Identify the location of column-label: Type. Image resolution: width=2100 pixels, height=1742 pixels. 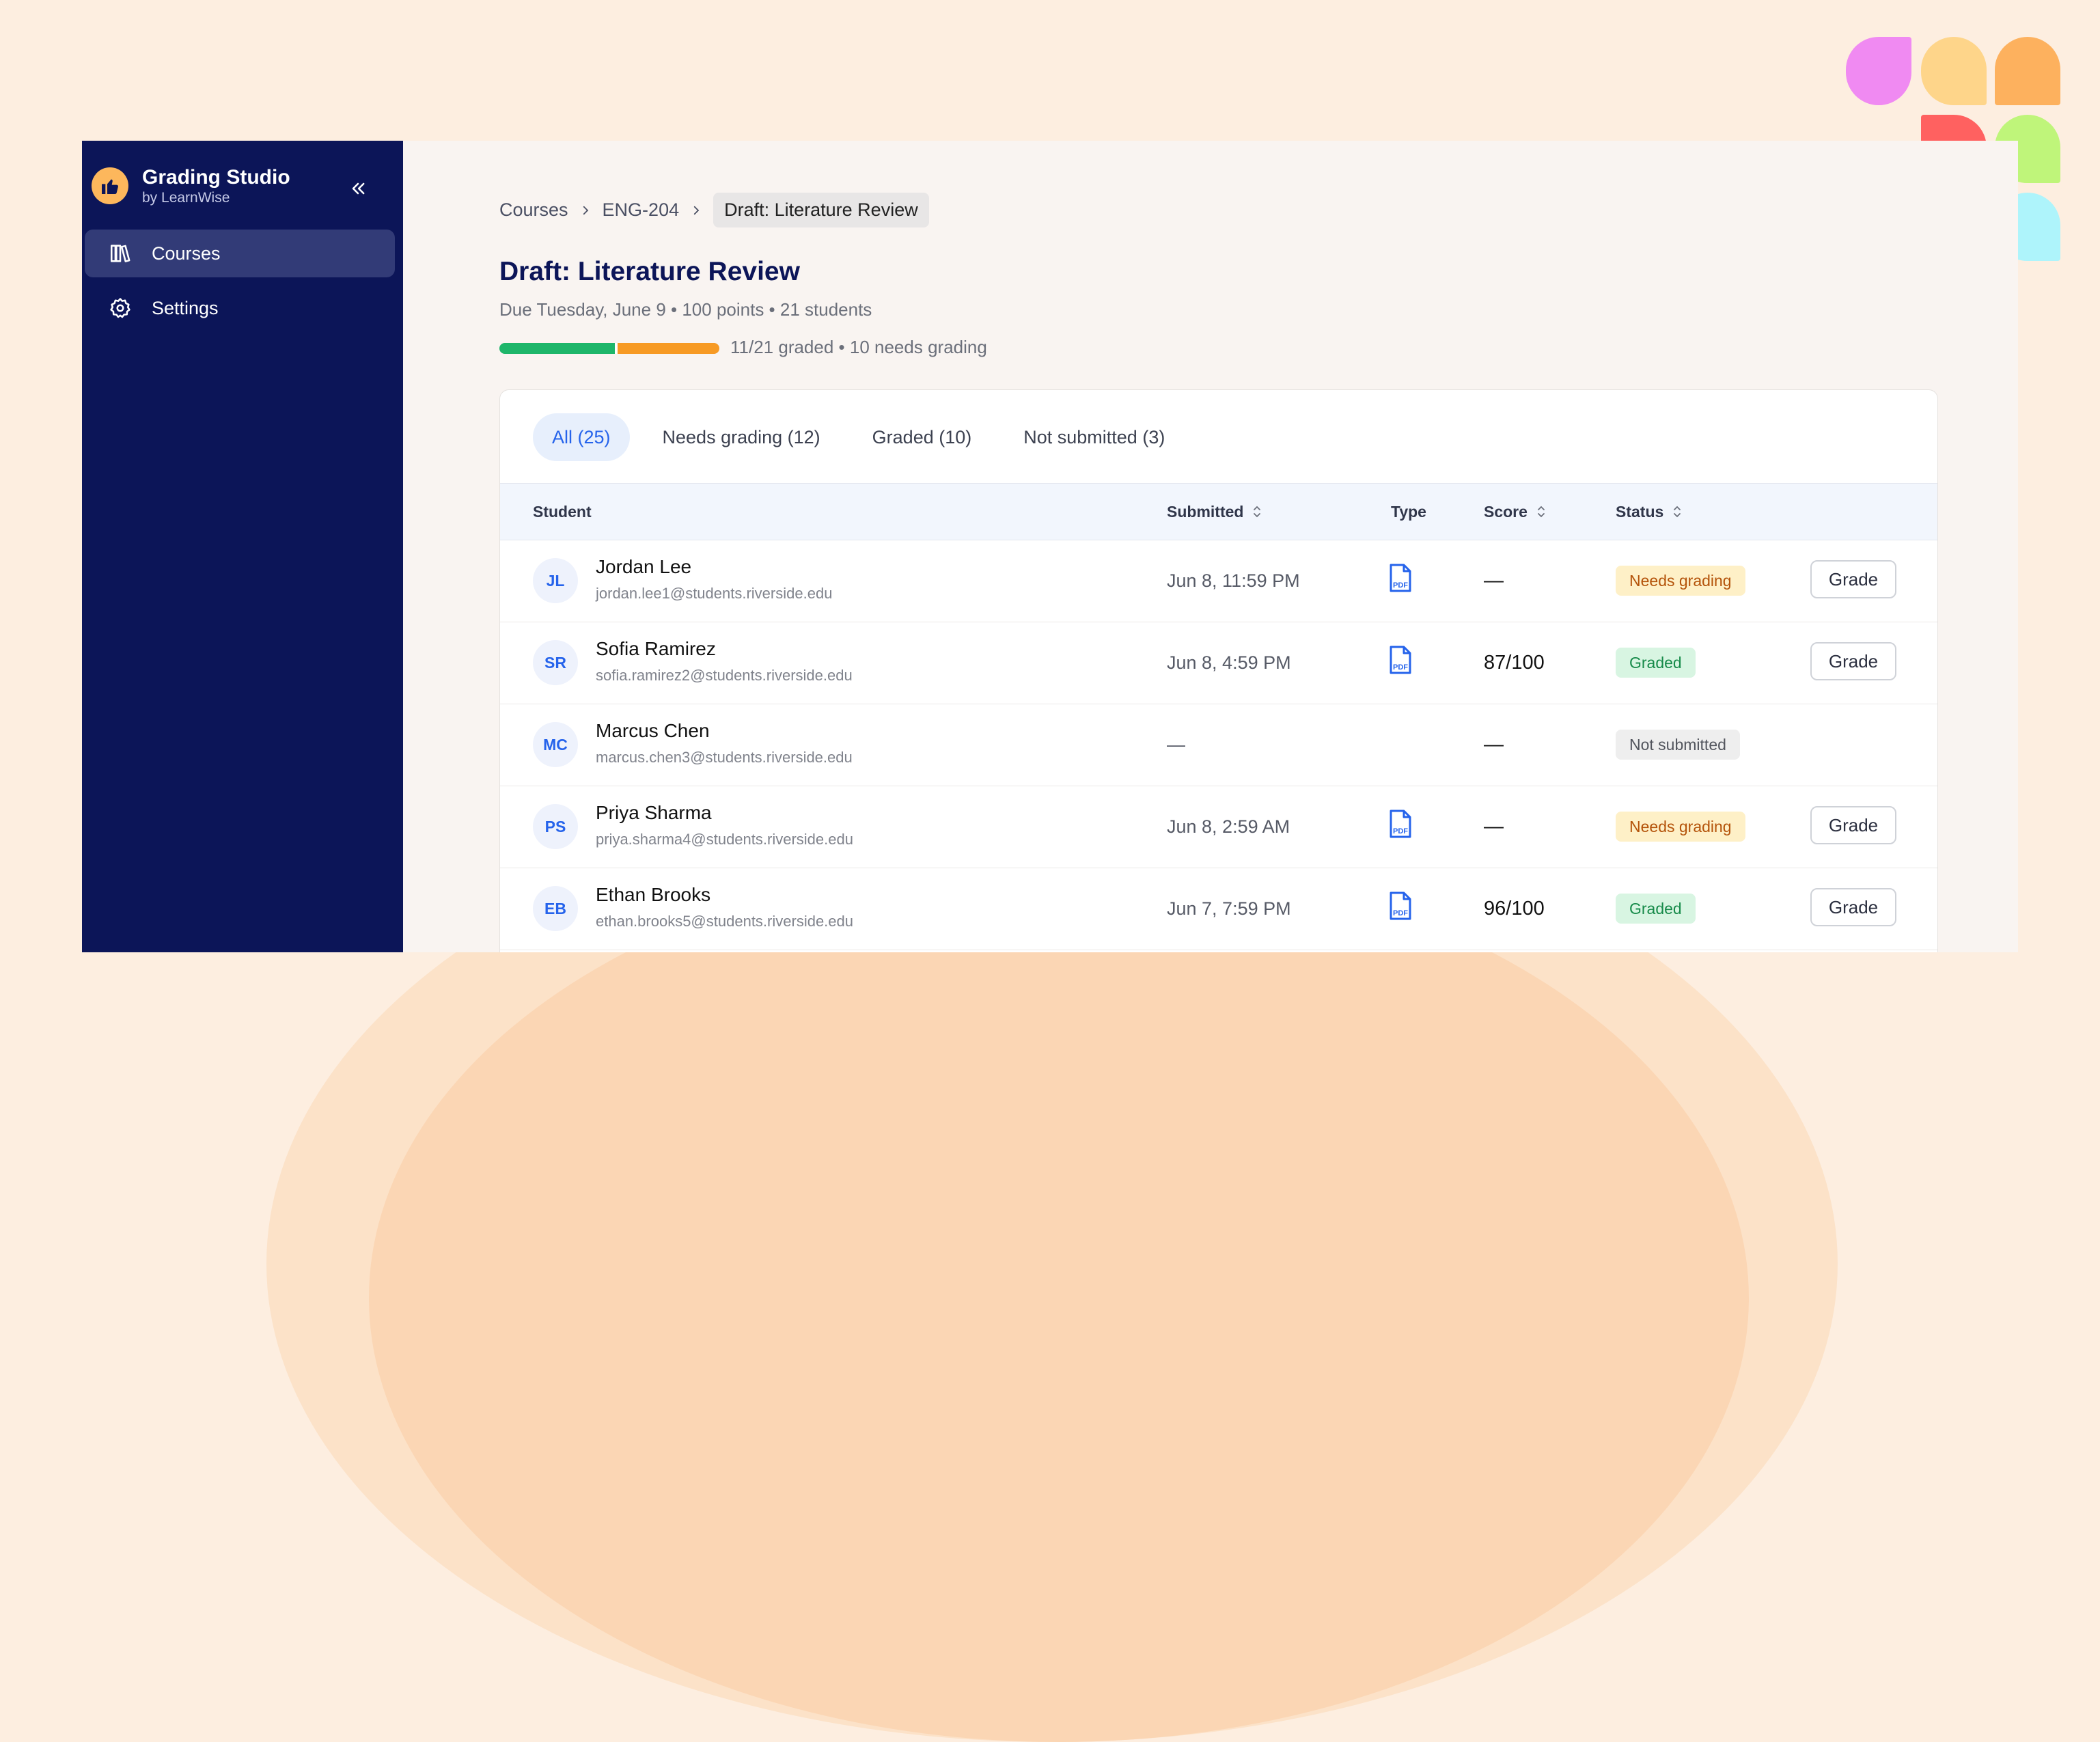
(1408, 511).